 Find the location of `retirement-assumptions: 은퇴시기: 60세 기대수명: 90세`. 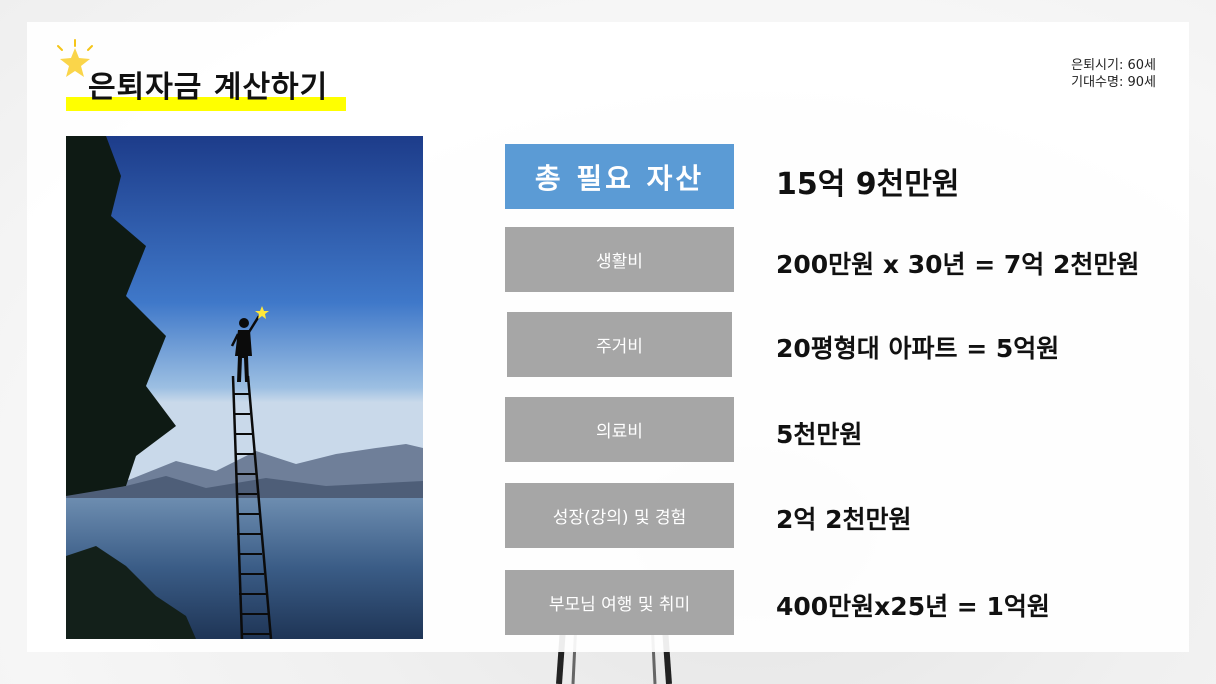

retirement-assumptions: 은퇴시기: 60세 기대수명: 90세 is located at coordinates (1113, 74).